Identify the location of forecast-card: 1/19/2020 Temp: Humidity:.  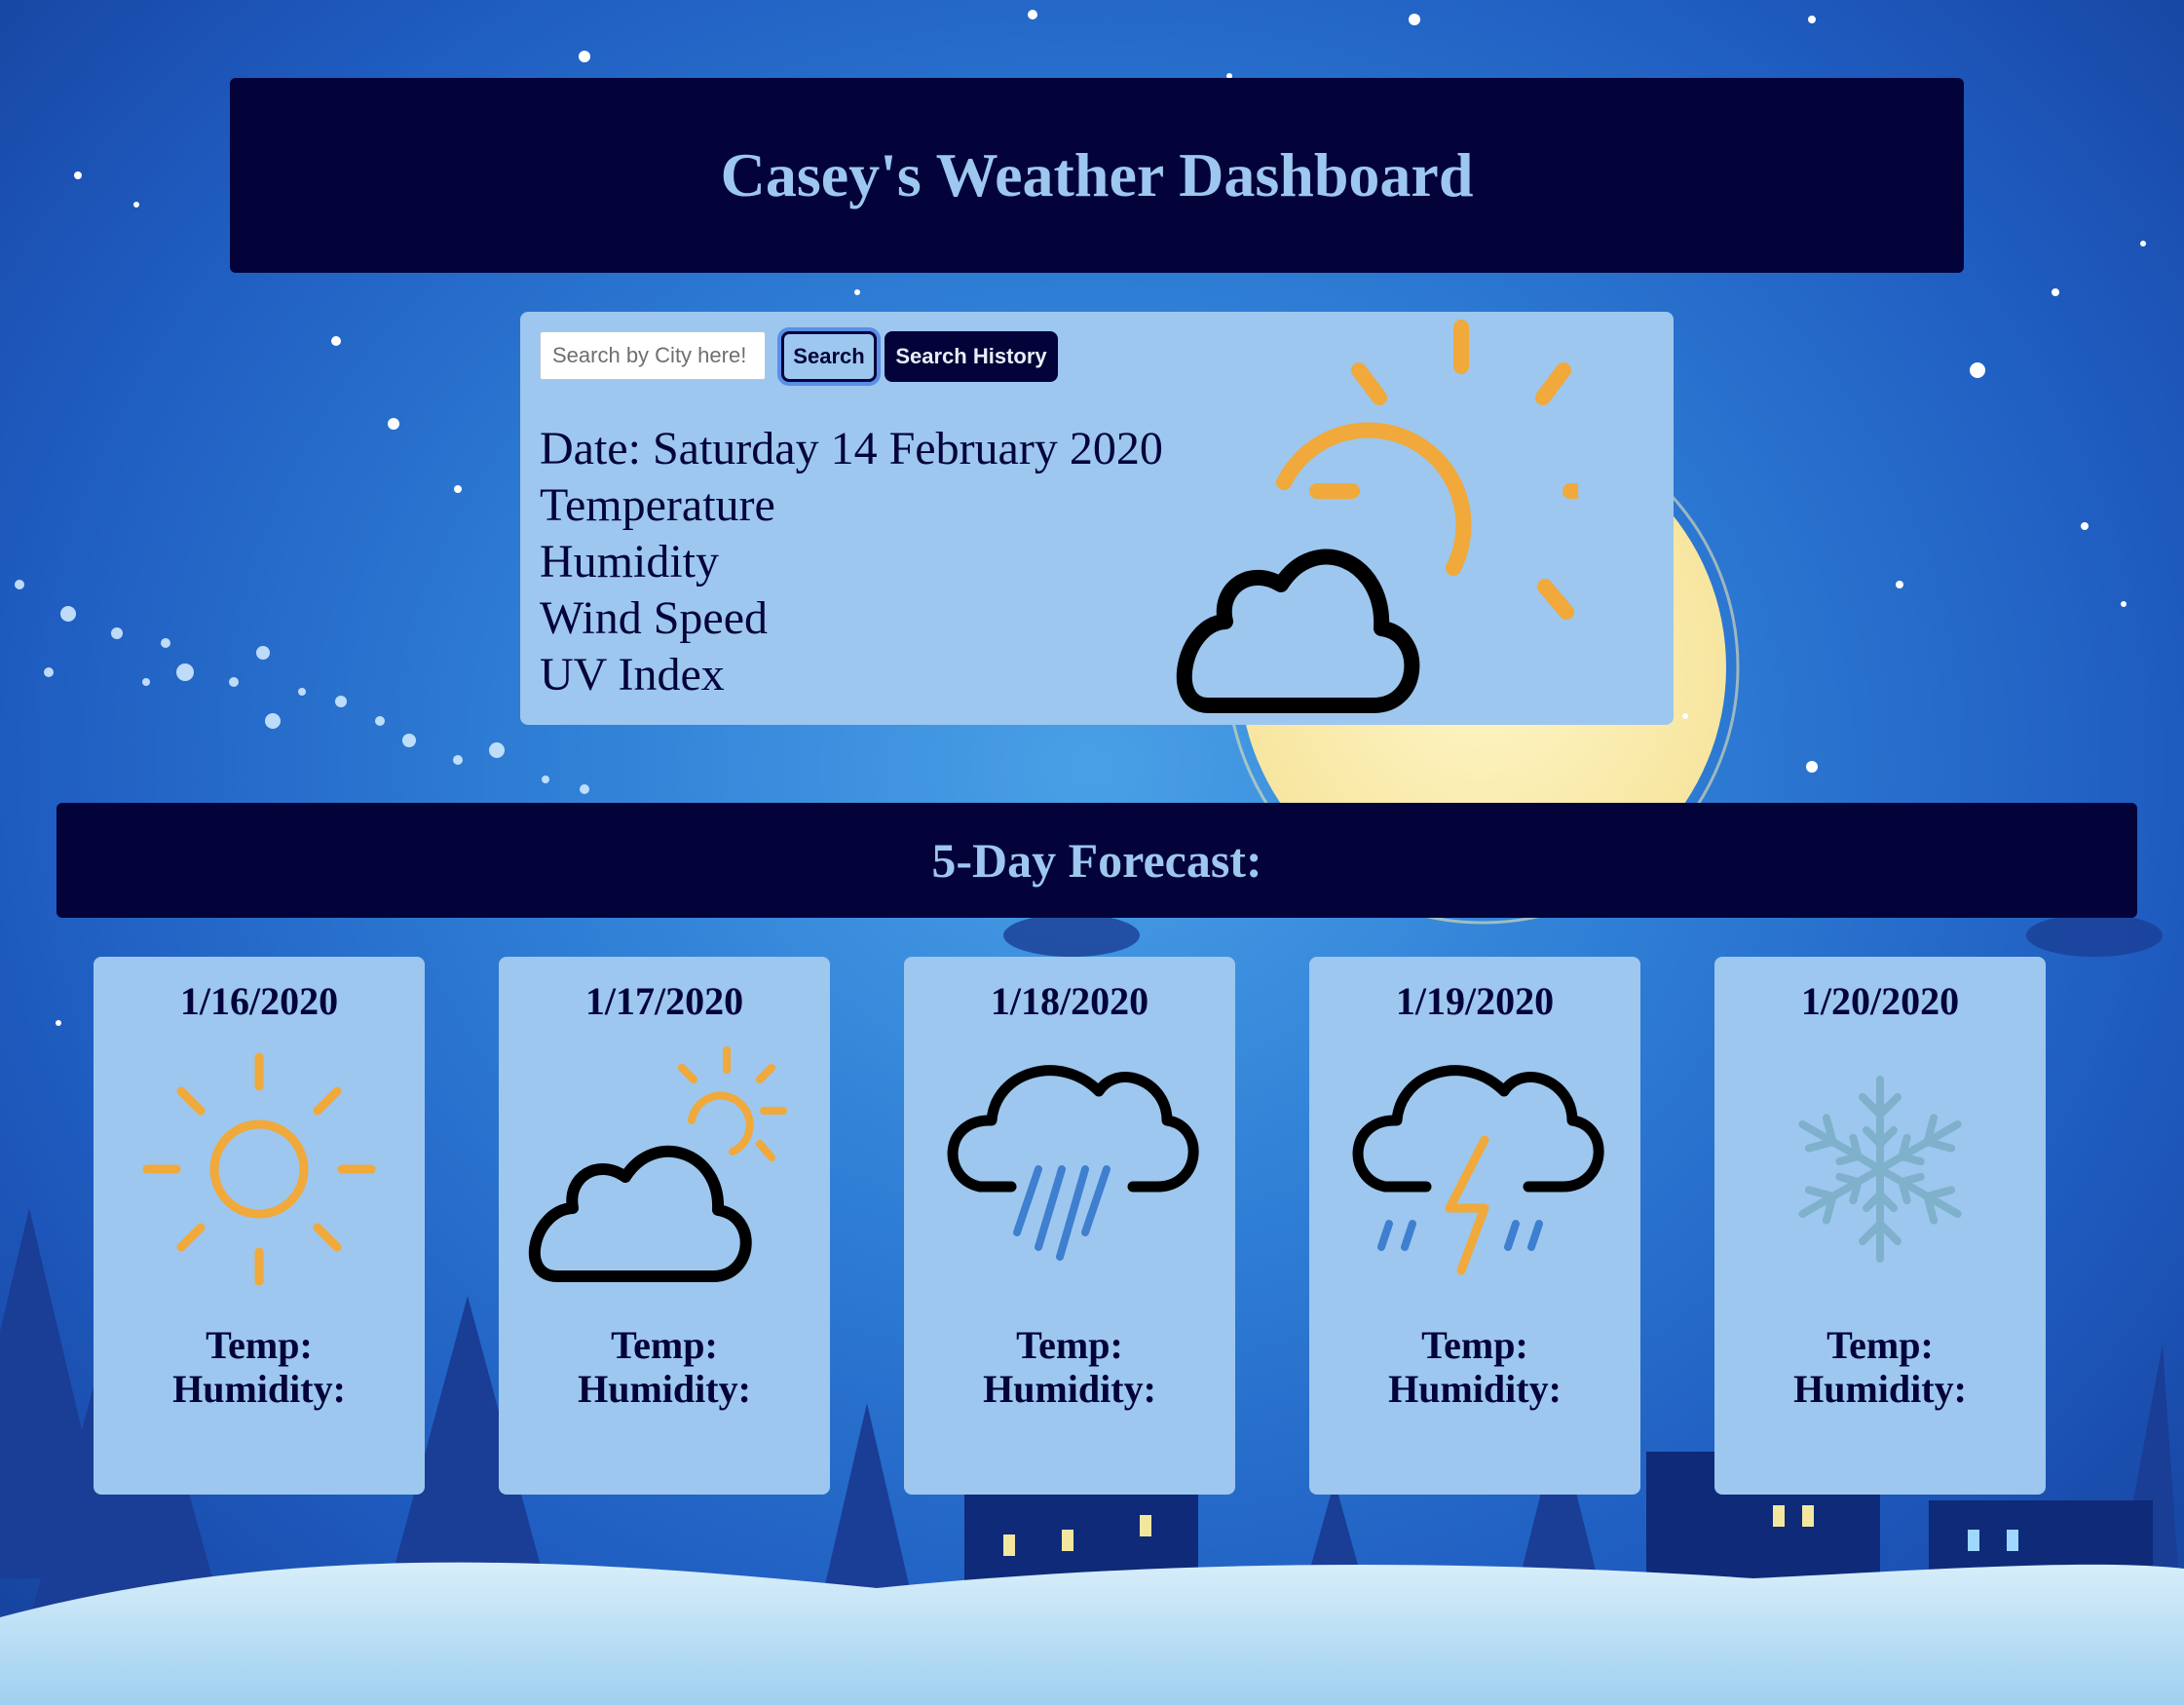
(1474, 1226).